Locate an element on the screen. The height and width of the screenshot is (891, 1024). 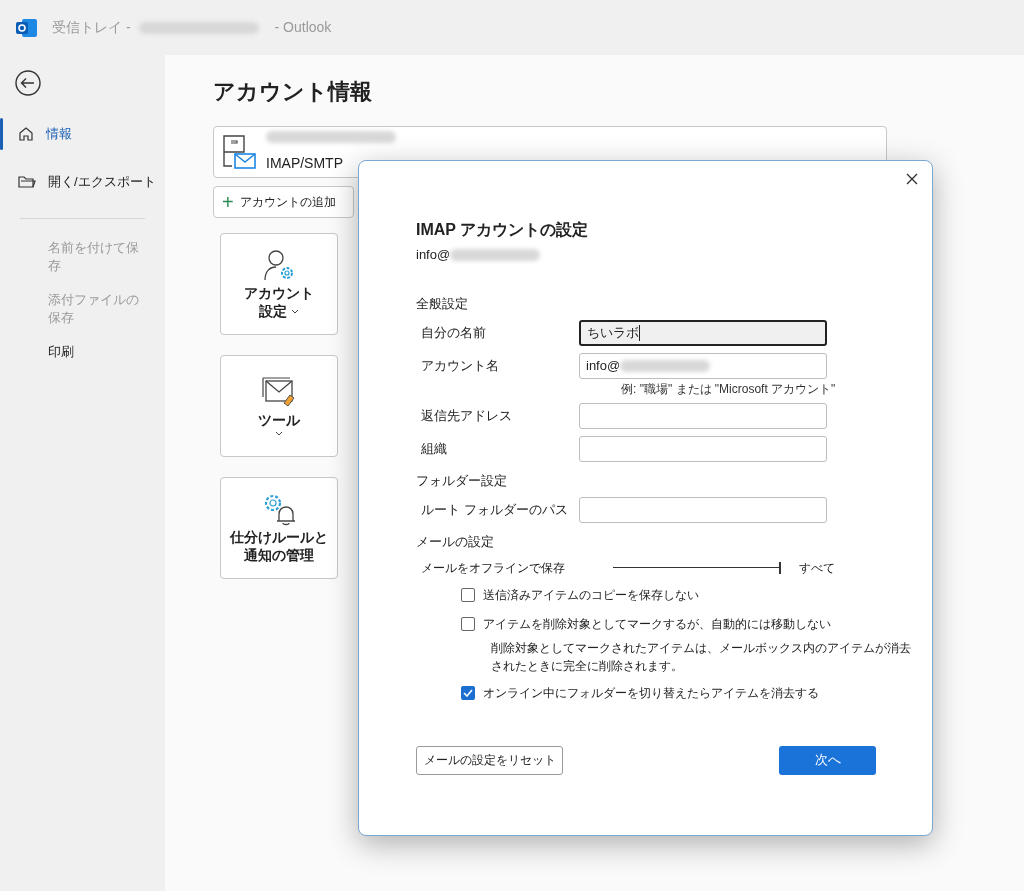
window-title: 受信トレイ - is located at coordinates (91, 27).